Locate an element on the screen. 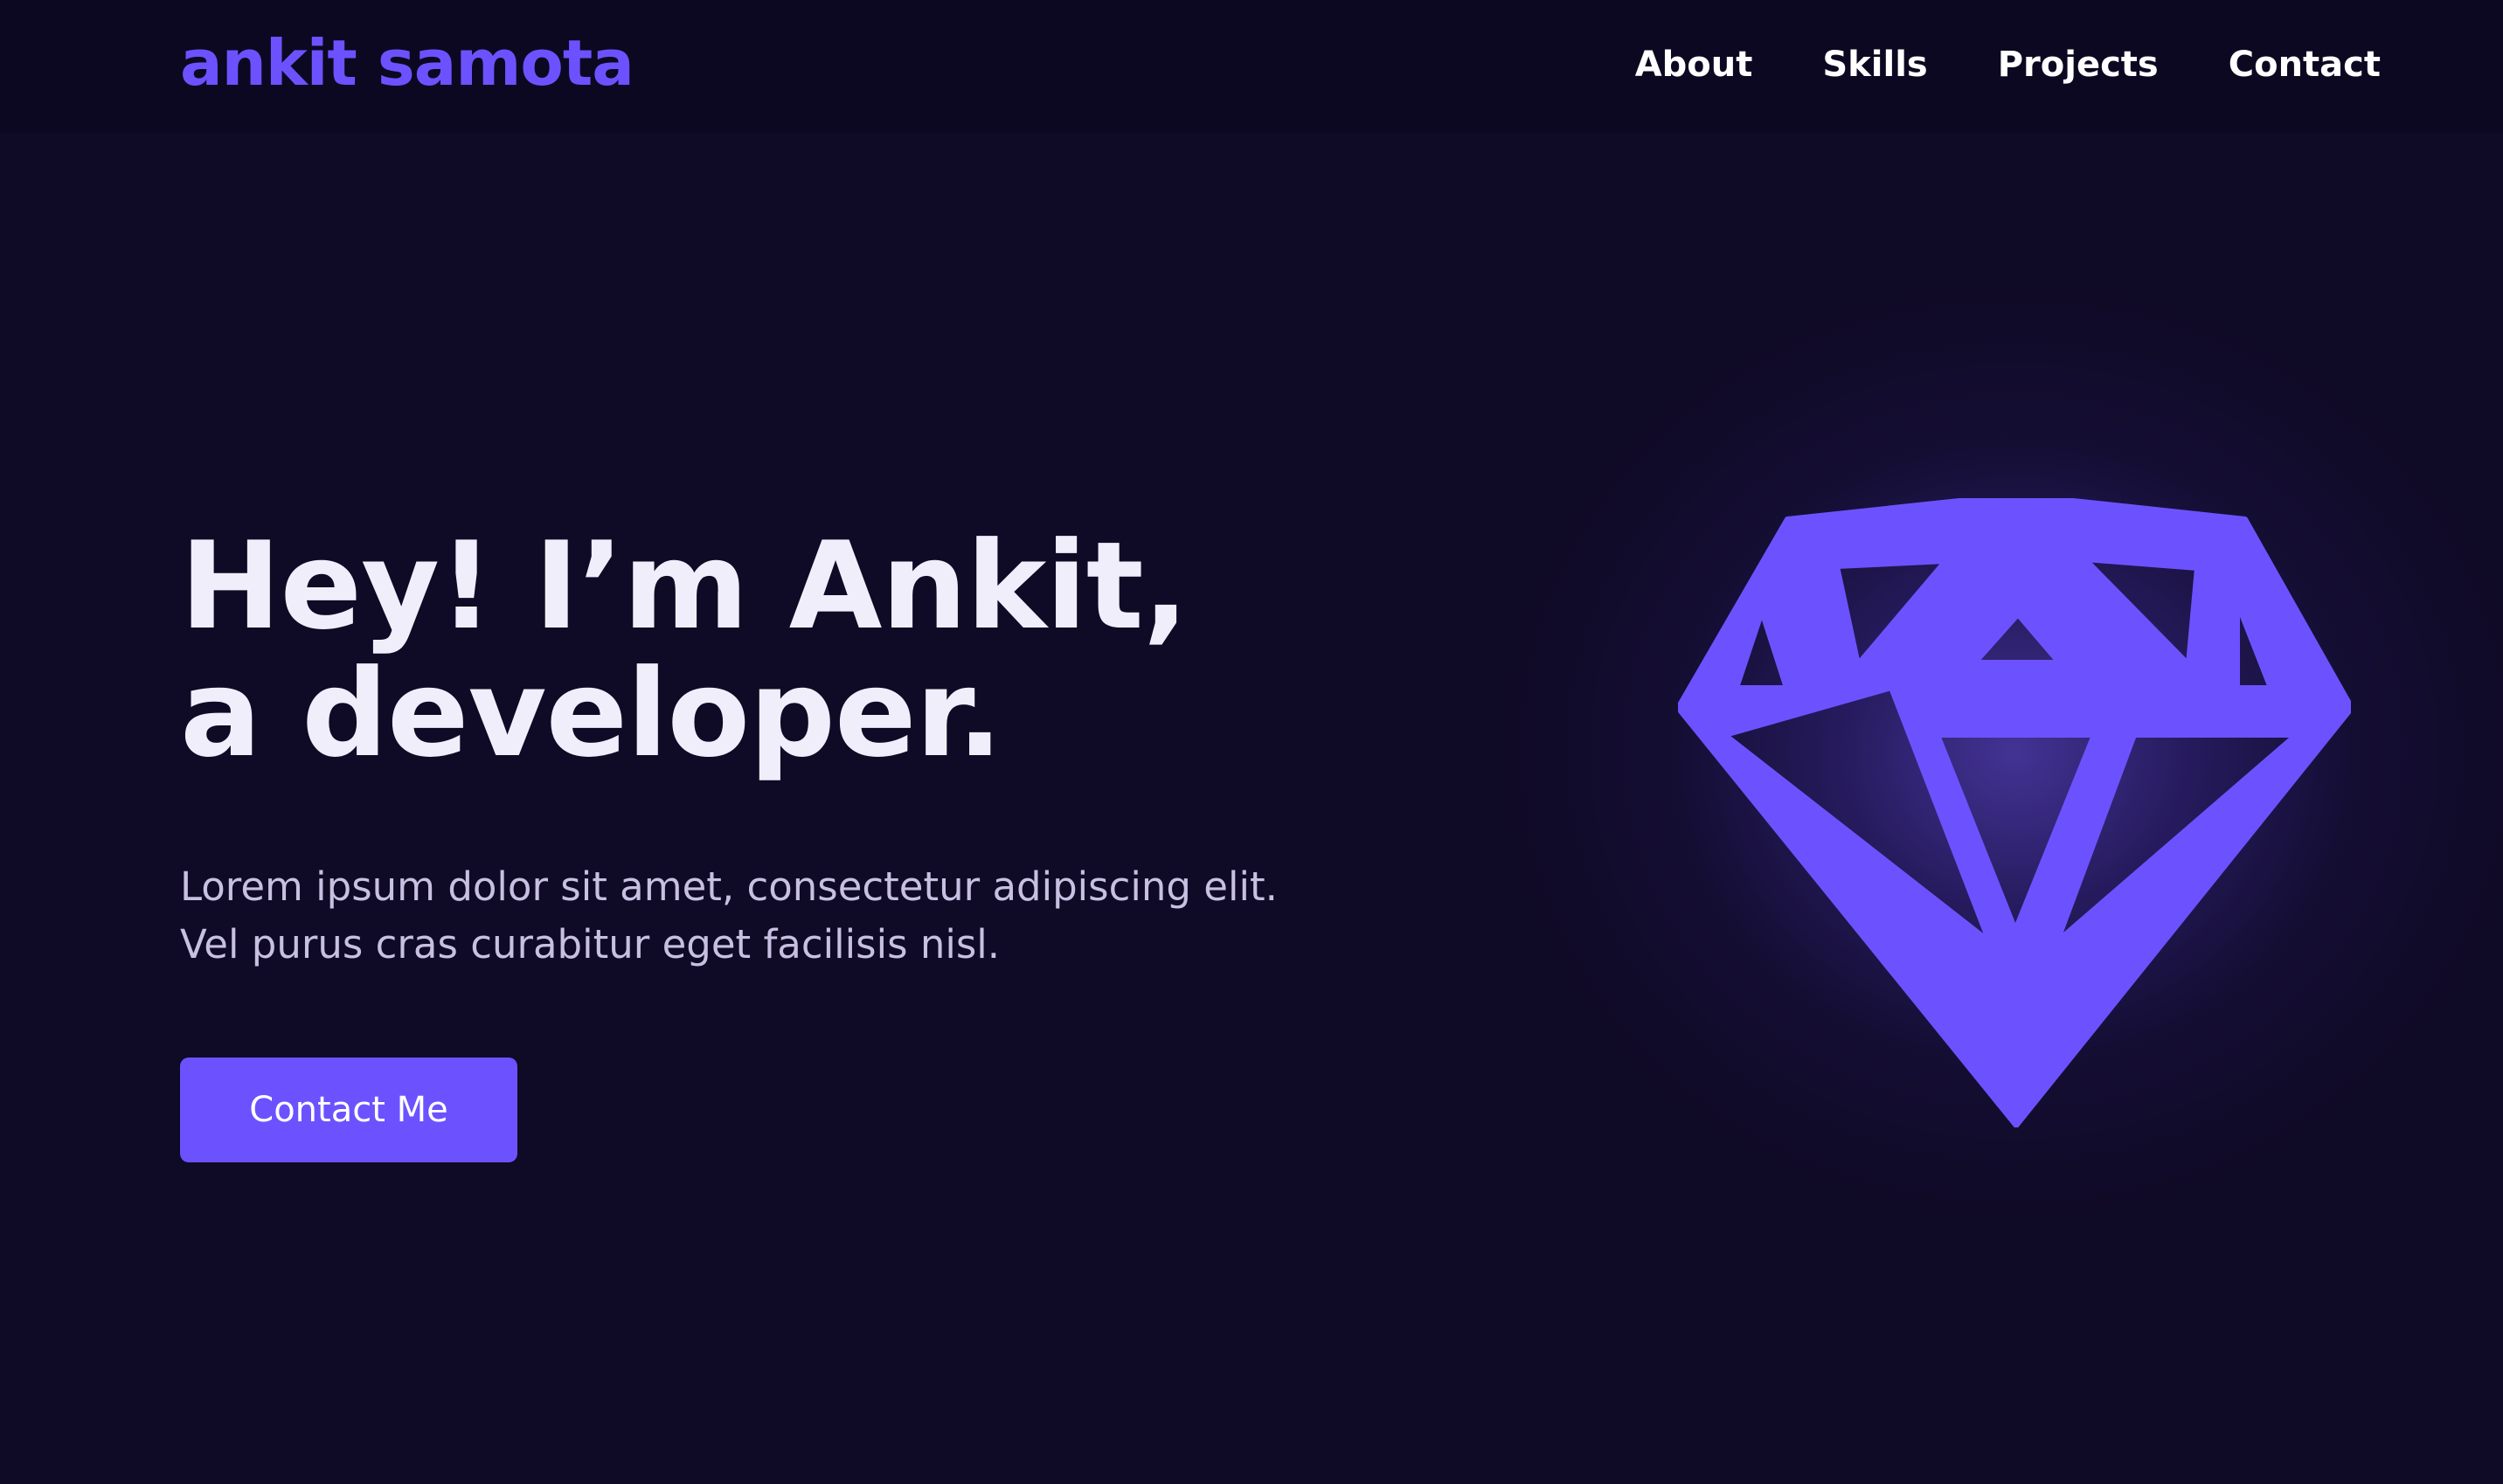 The height and width of the screenshot is (1484, 2503). diamond-icon is located at coordinates (2014, 812).